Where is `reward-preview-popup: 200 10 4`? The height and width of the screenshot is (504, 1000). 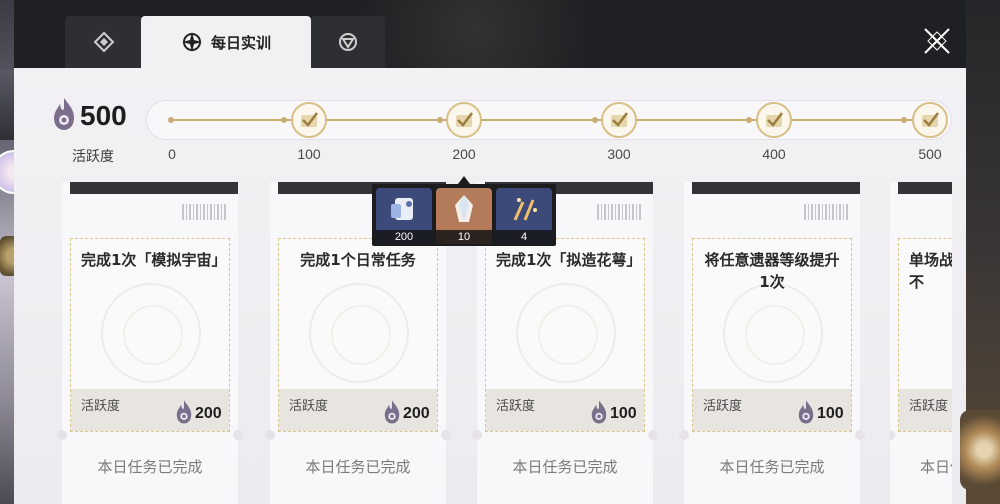
reward-preview-popup: 200 10 4 is located at coordinates (464, 215).